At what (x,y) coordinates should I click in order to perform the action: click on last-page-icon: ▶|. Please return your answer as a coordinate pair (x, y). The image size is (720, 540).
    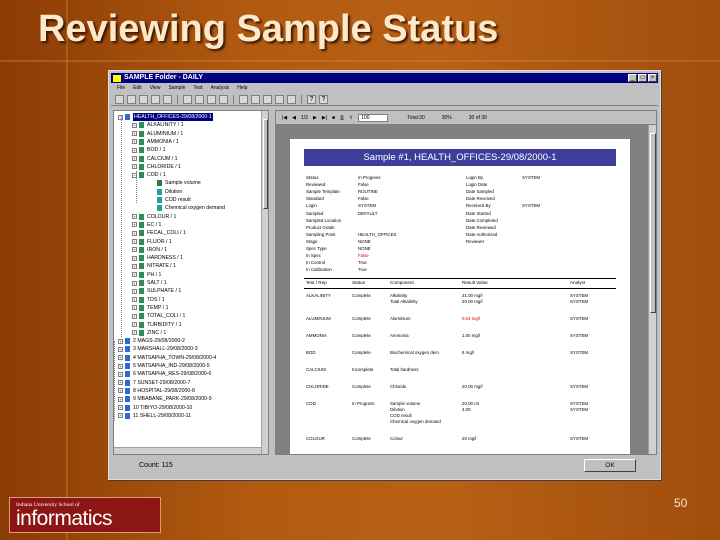
    Looking at the image, I should click on (324, 118).